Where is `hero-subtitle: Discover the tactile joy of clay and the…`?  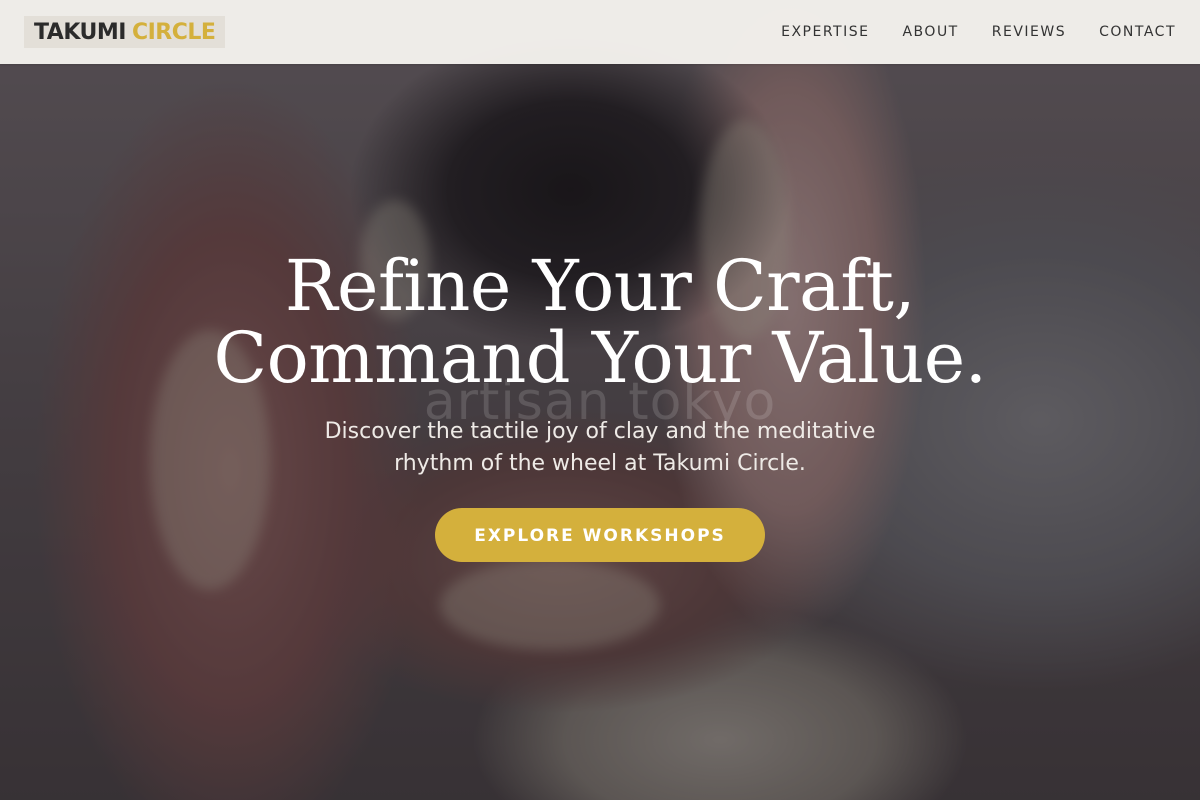 hero-subtitle: Discover the tactile joy of clay and the… is located at coordinates (600, 447).